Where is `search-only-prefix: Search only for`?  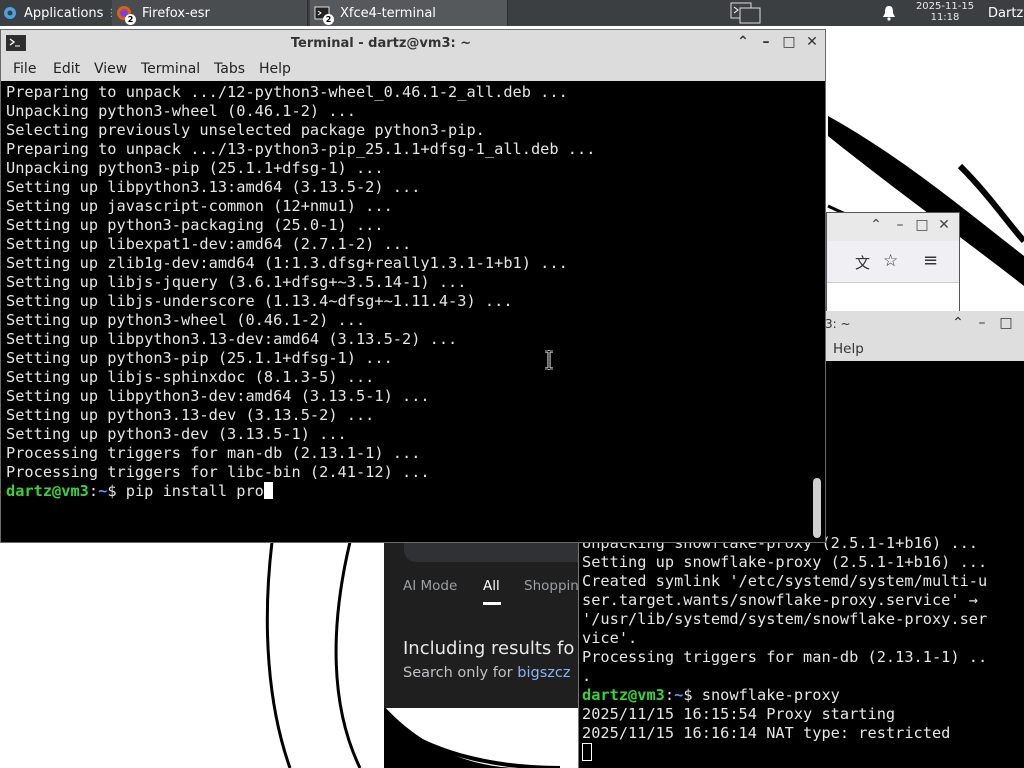
search-only-prefix: Search only for is located at coordinates (460, 673).